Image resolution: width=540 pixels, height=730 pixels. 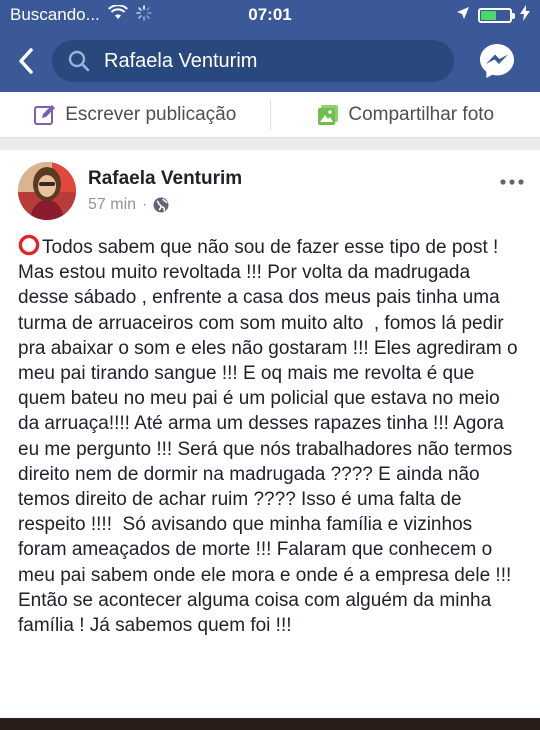 I want to click on status-right, so click(x=493, y=15).